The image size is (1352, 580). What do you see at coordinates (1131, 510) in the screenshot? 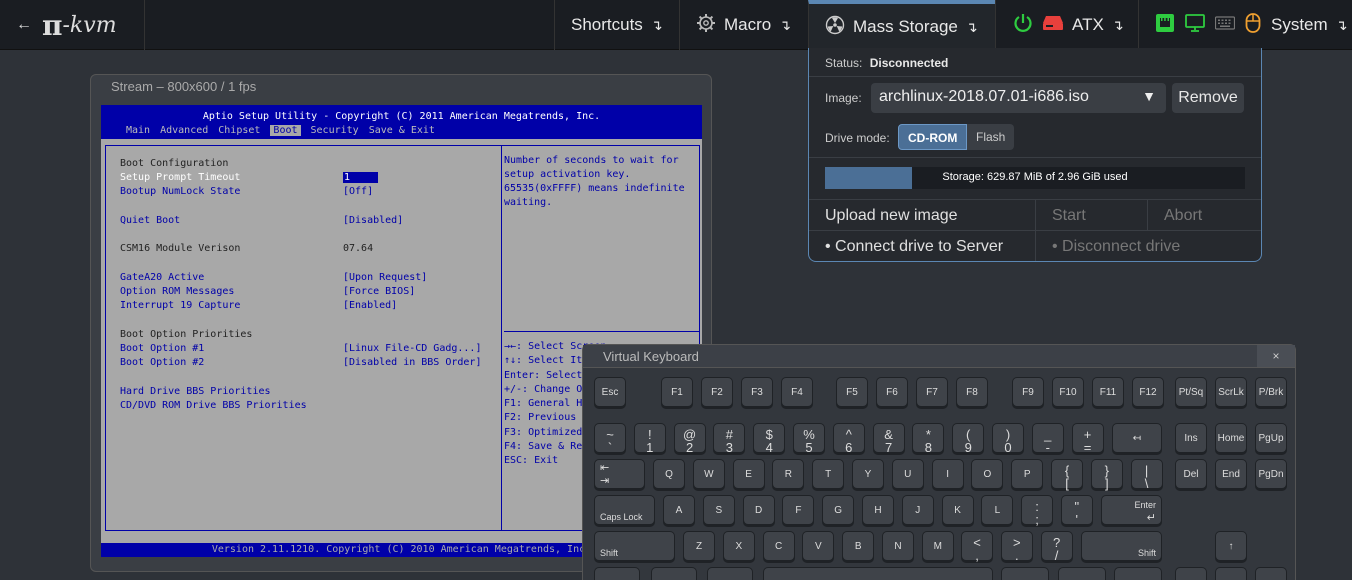
I see `key-enter: Enter ↵` at bounding box center [1131, 510].